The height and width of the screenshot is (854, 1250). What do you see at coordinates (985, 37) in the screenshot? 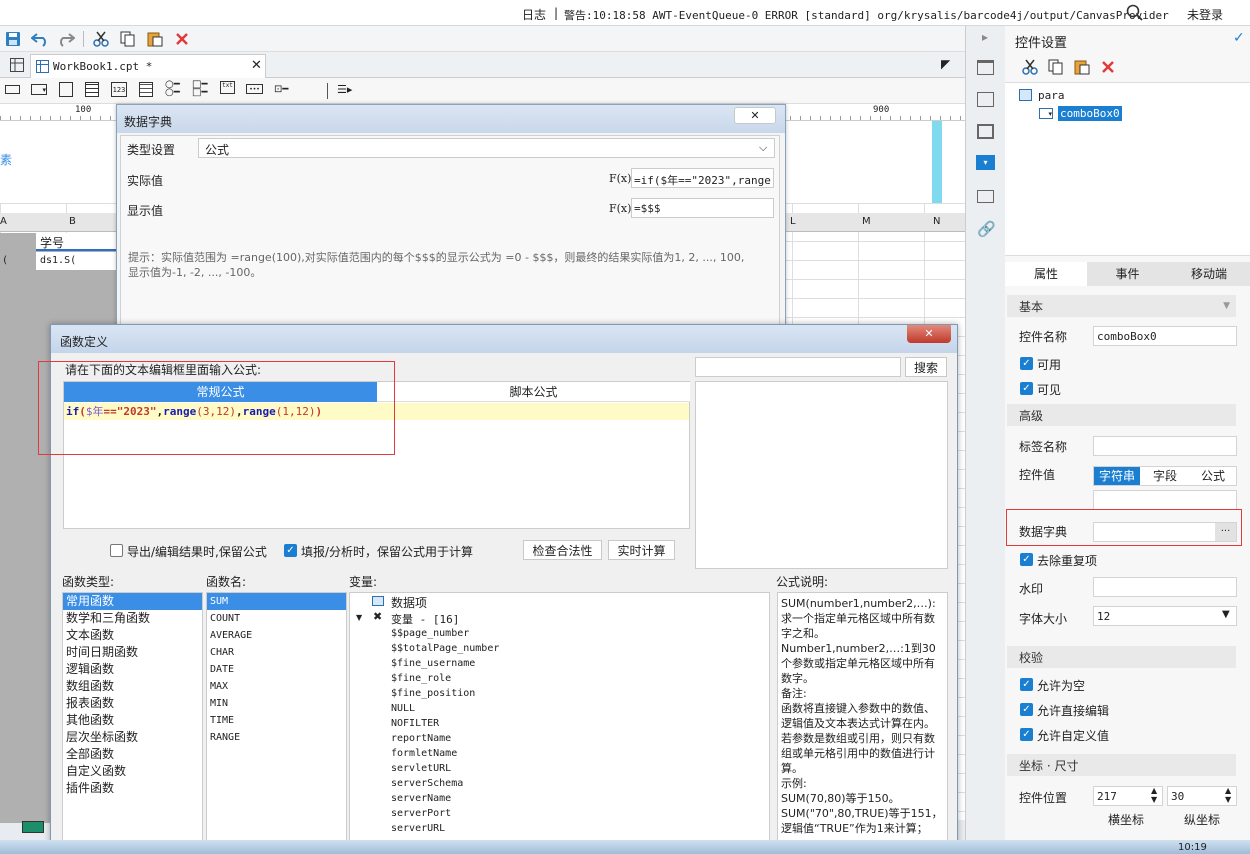
I see `expand-arrow-icon: ▸` at bounding box center [985, 37].